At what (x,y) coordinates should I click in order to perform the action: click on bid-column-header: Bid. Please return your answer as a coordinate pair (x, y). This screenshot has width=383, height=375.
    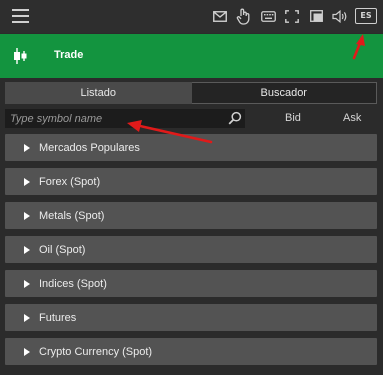
    Looking at the image, I should click on (293, 118).